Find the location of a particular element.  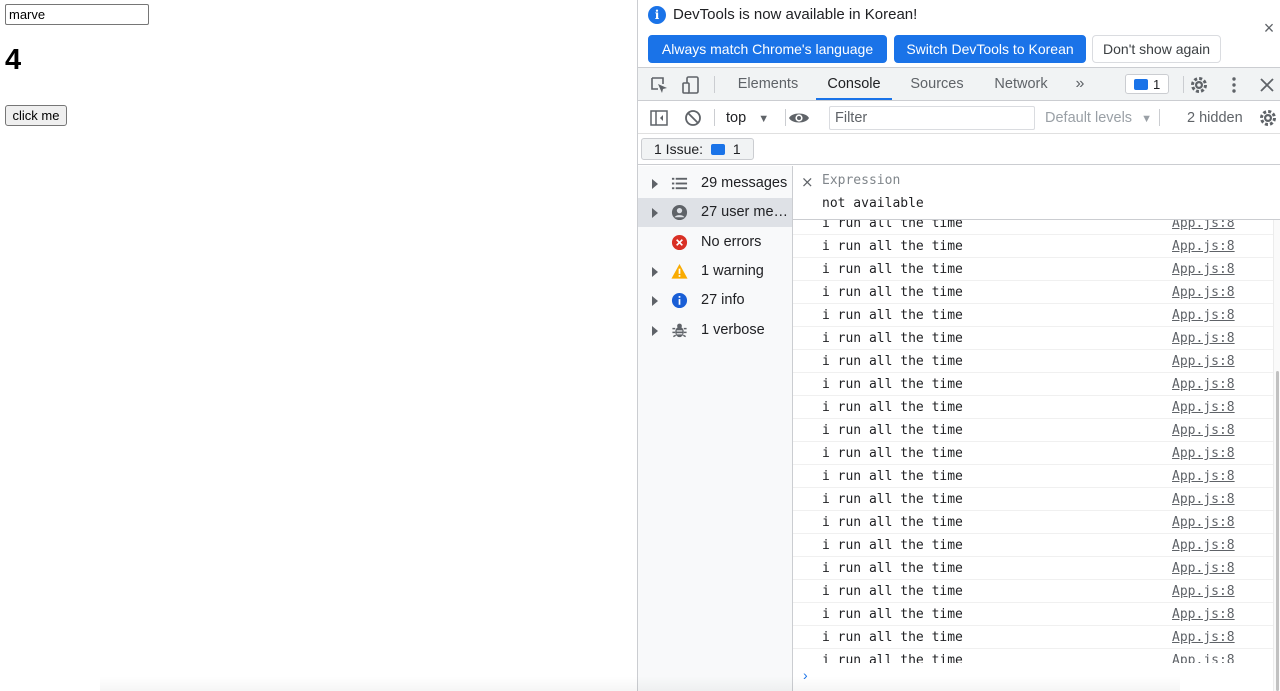

live-expression-input: Expression is located at coordinates (861, 180).